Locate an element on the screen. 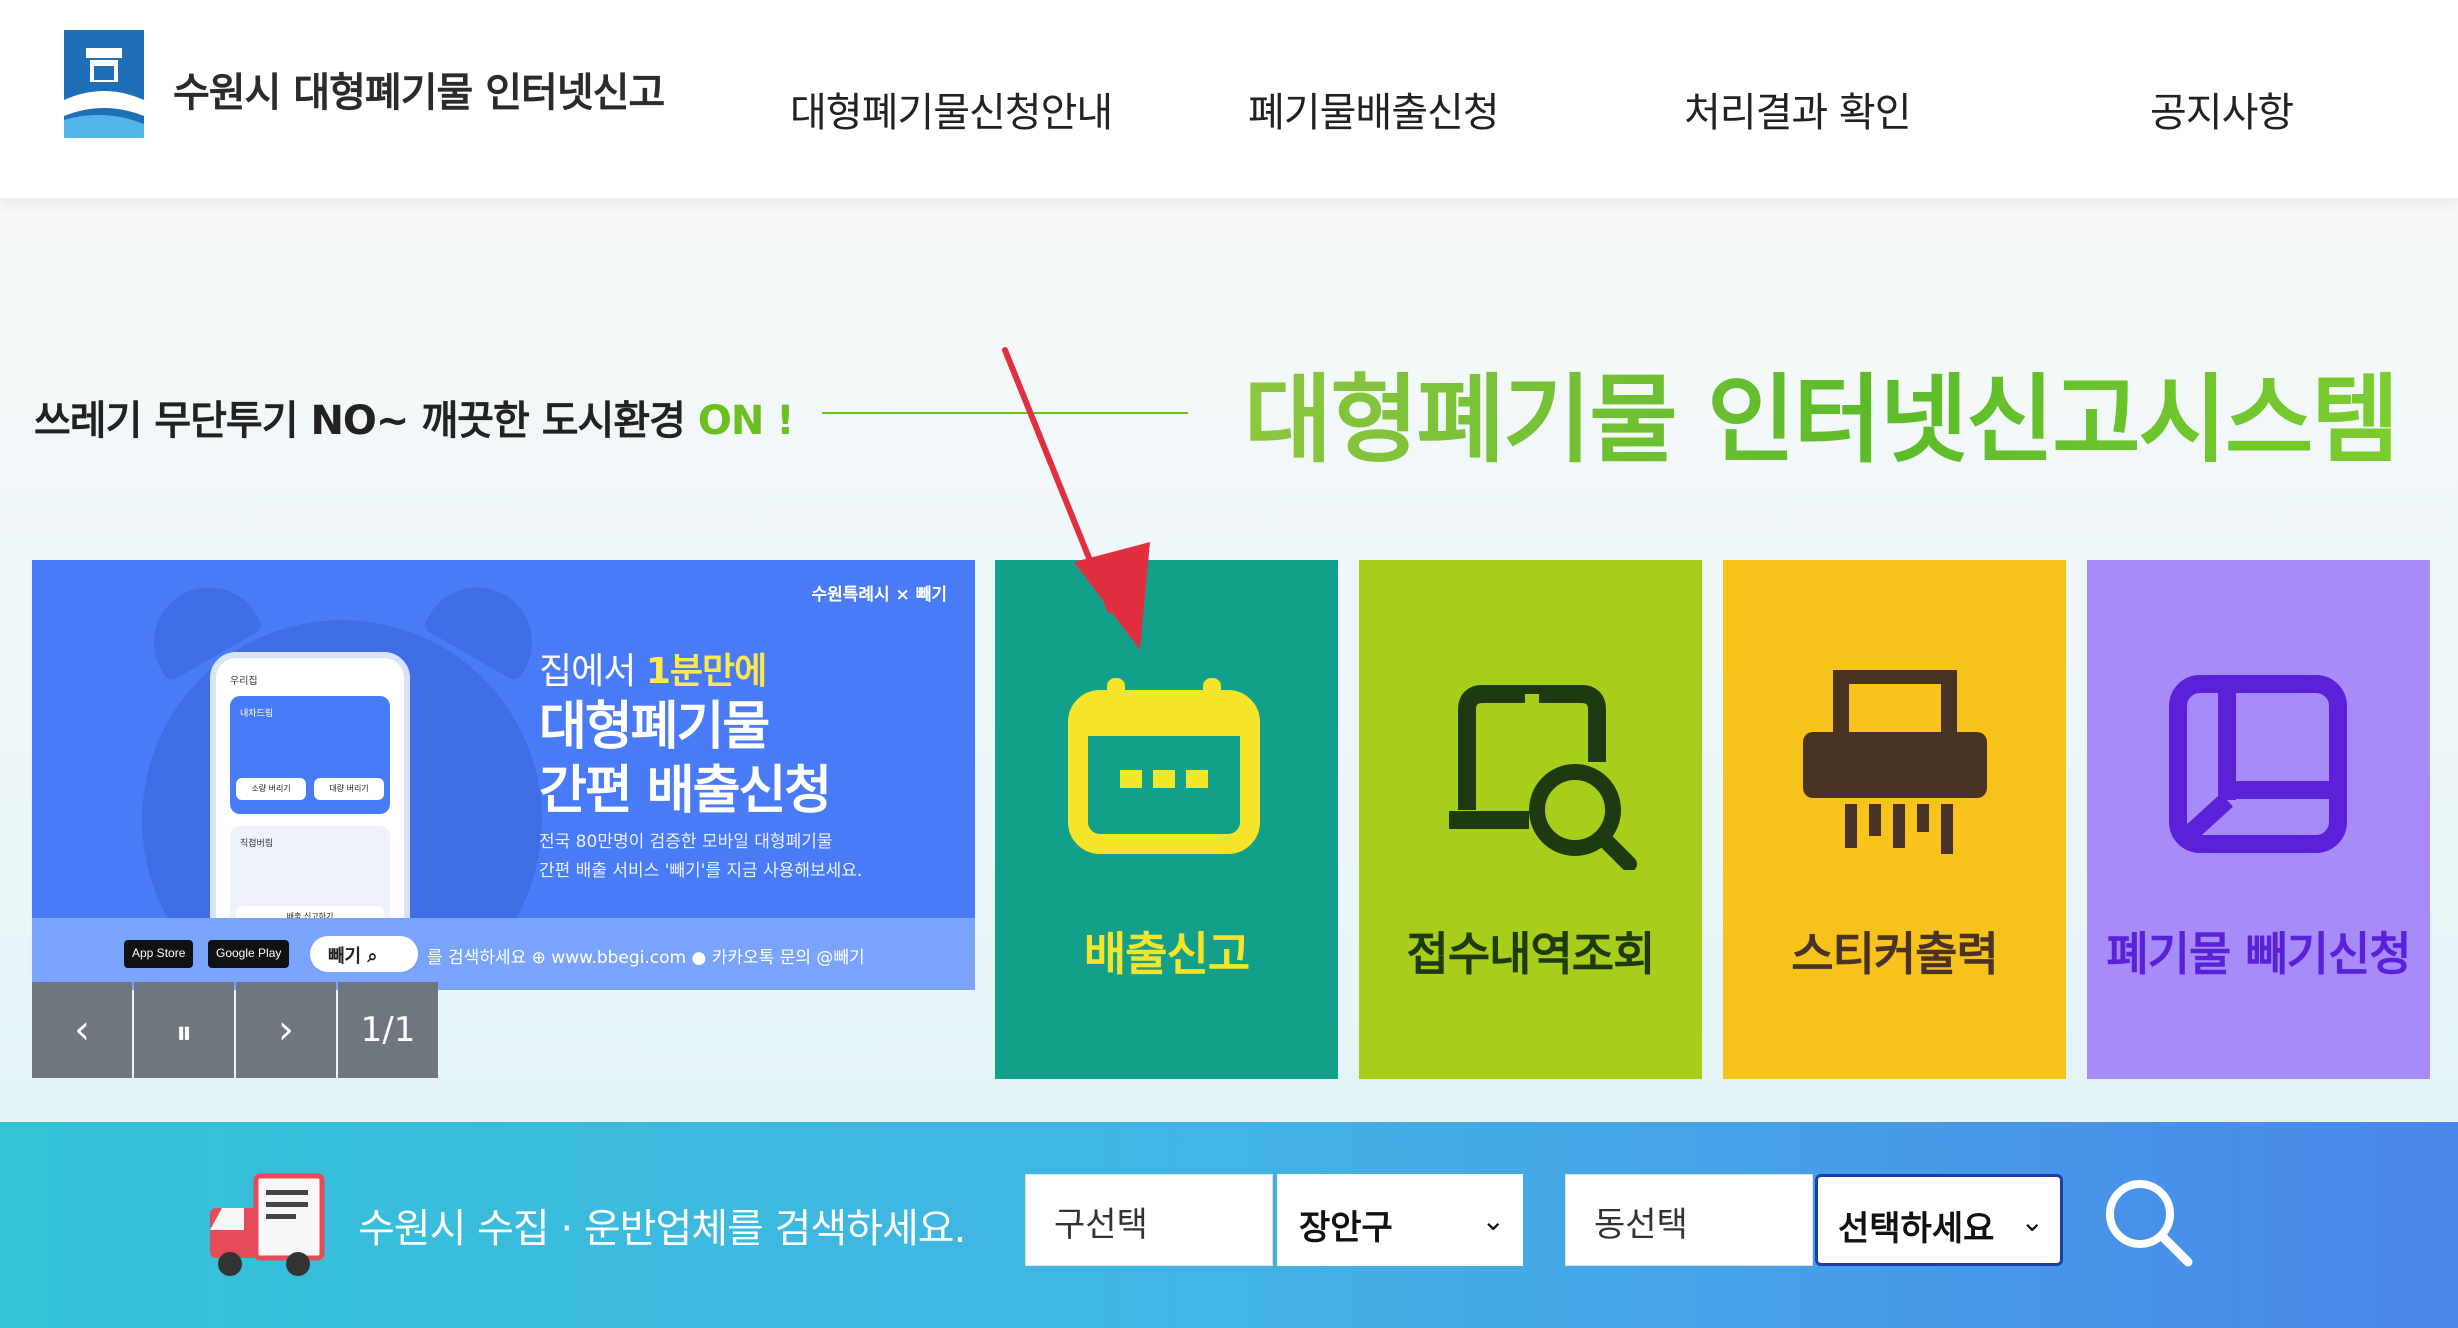  search-prompt: 수원시 수집 · 운반업체를 검색하세요. is located at coordinates (662, 1229).